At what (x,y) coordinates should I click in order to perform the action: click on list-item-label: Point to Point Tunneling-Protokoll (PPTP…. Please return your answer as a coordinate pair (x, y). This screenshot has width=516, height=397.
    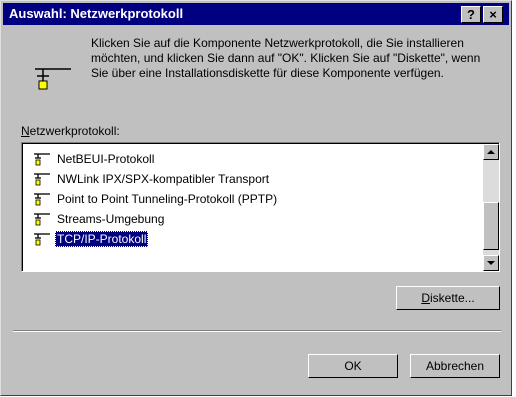
    Looking at the image, I should click on (167, 199).